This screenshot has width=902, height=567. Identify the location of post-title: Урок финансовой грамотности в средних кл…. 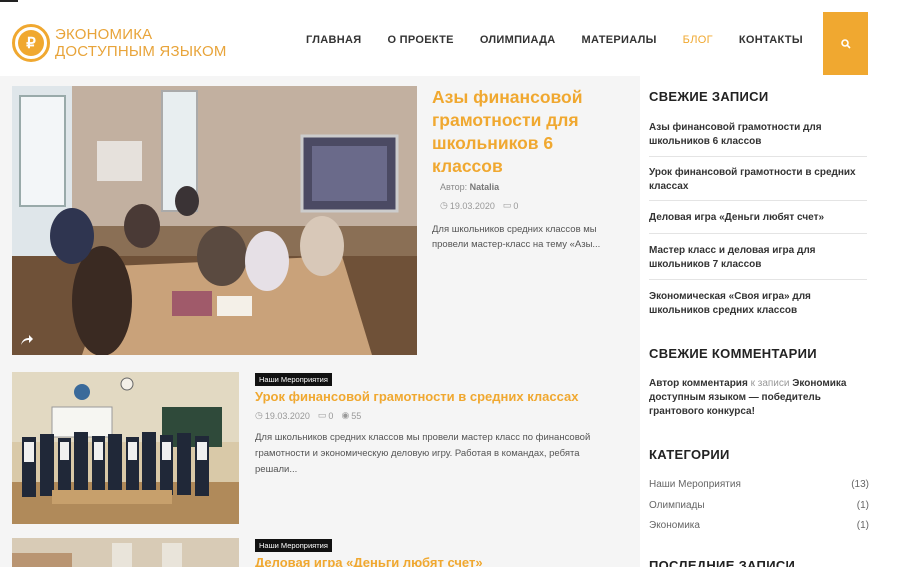
(416, 396).